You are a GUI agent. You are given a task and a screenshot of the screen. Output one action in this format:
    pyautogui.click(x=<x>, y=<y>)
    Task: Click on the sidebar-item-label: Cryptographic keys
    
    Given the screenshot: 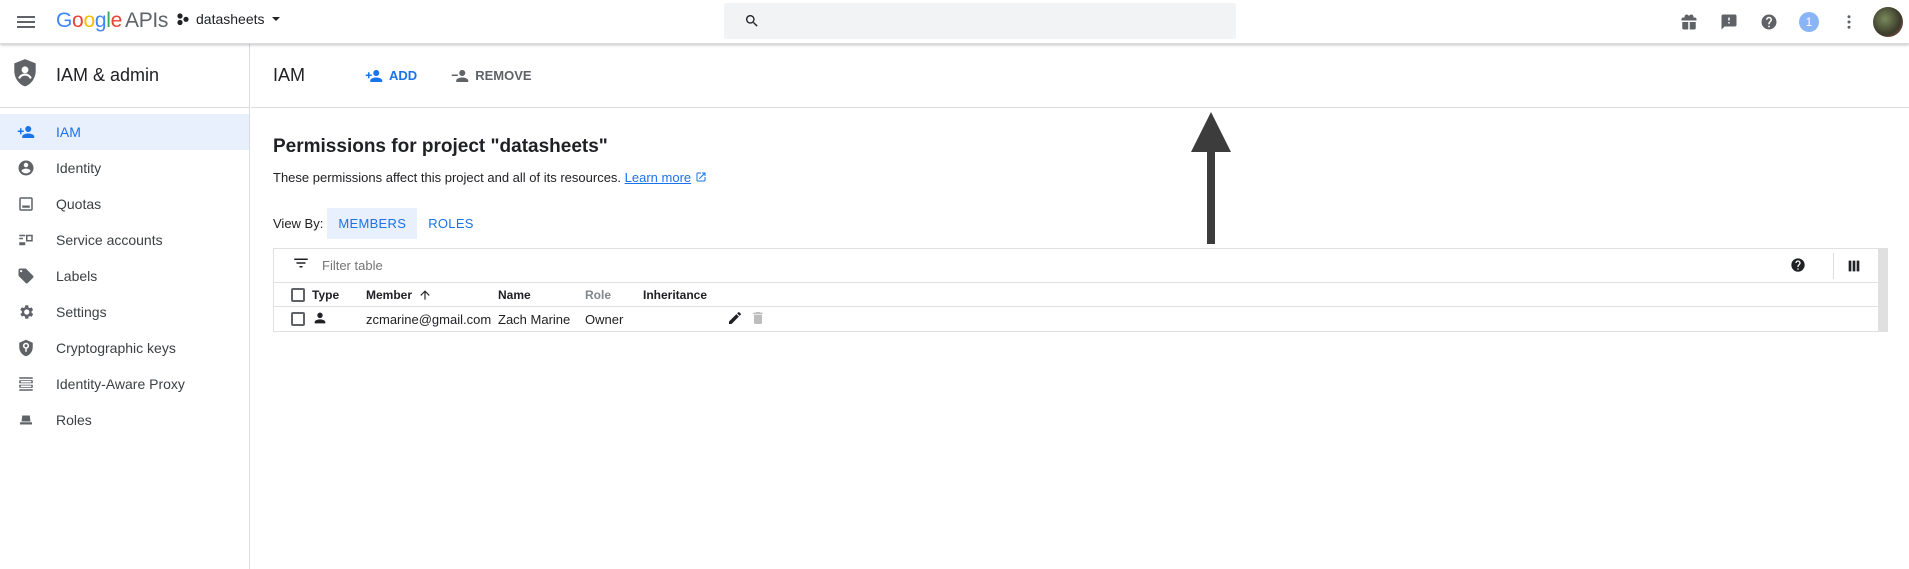 What is the action you would take?
    pyautogui.click(x=116, y=348)
    